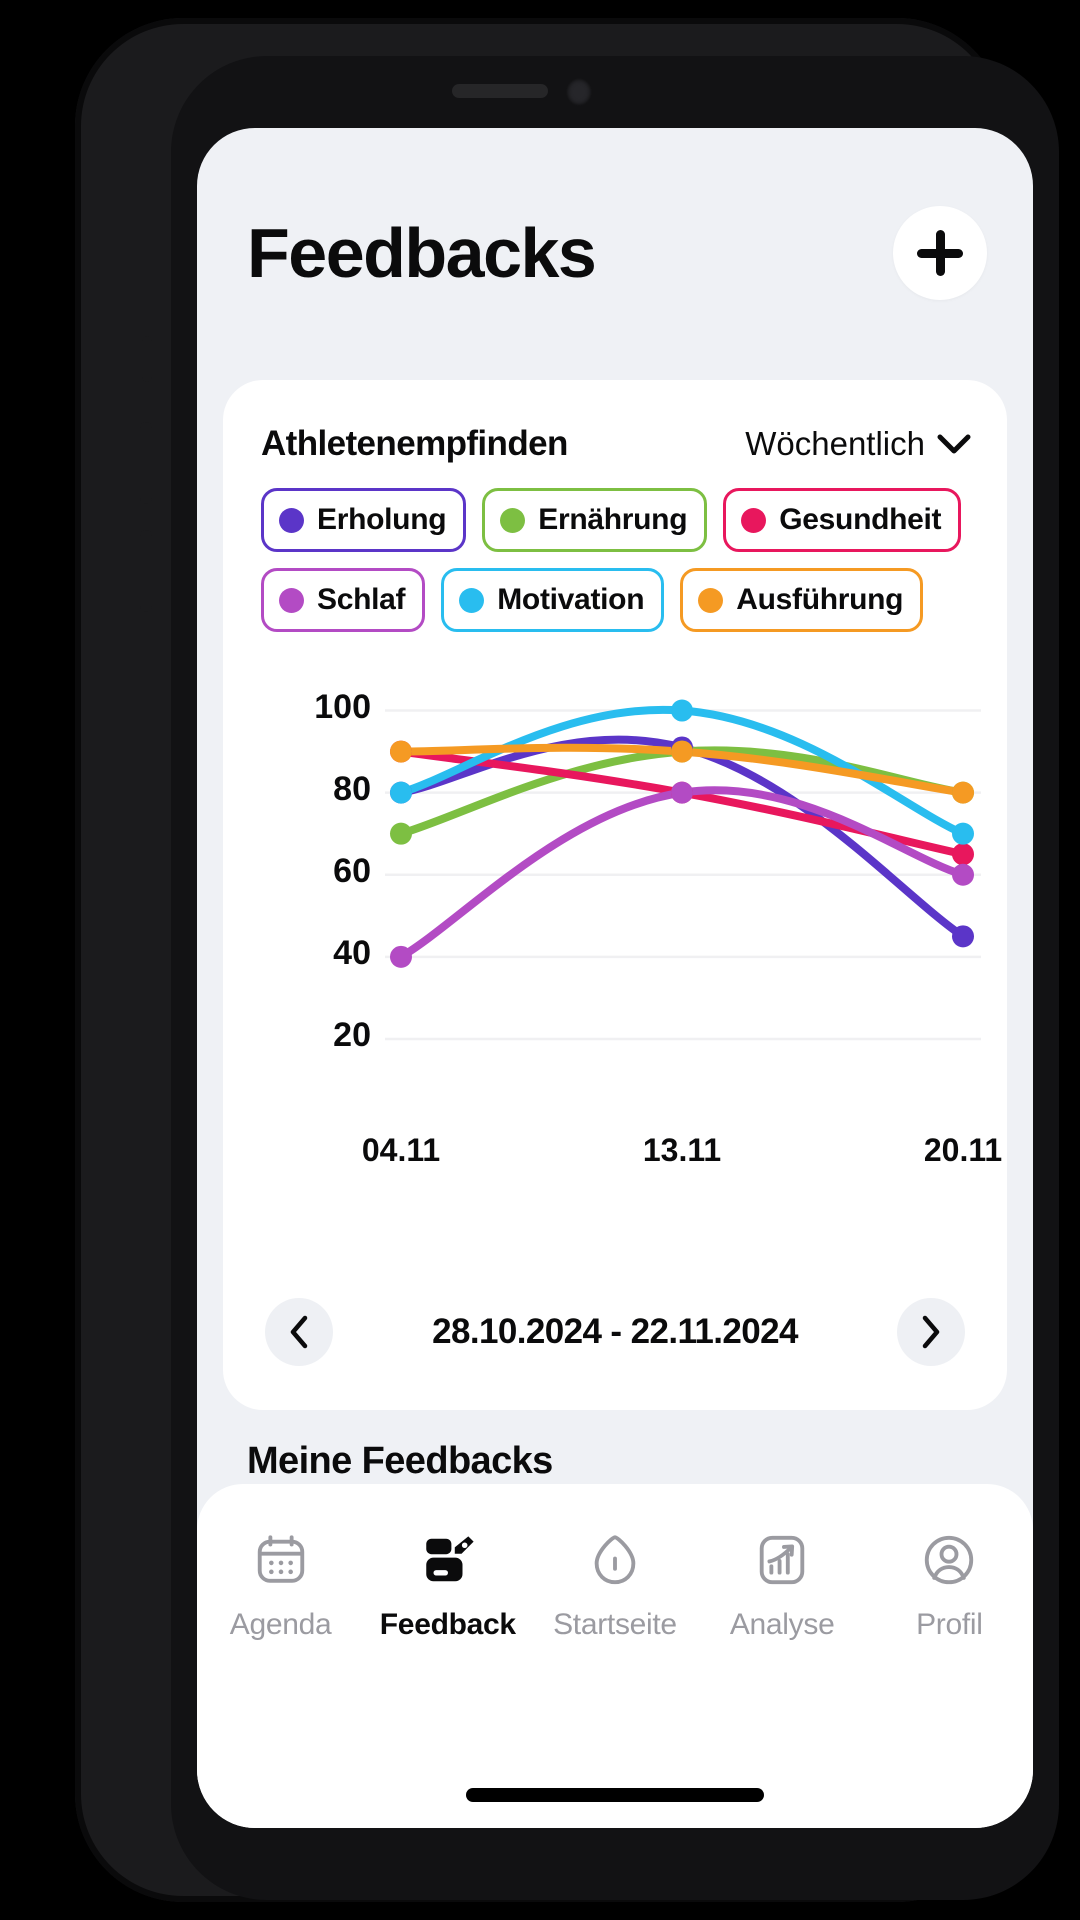 The width and height of the screenshot is (1080, 1920). Describe the element at coordinates (422, 253) in the screenshot. I see `page-title: Feedbacks` at that location.